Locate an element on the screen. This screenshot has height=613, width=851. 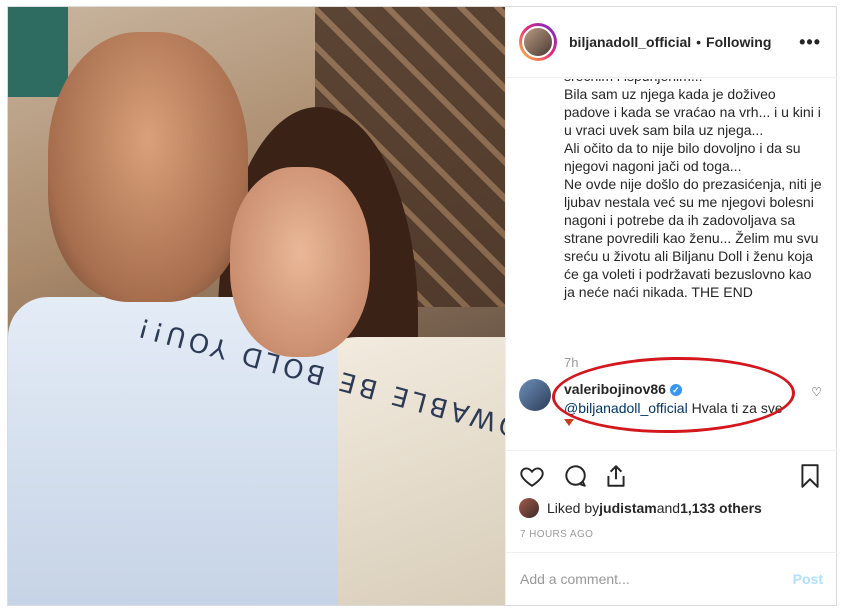
post-actions is located at coordinates (671, 473).